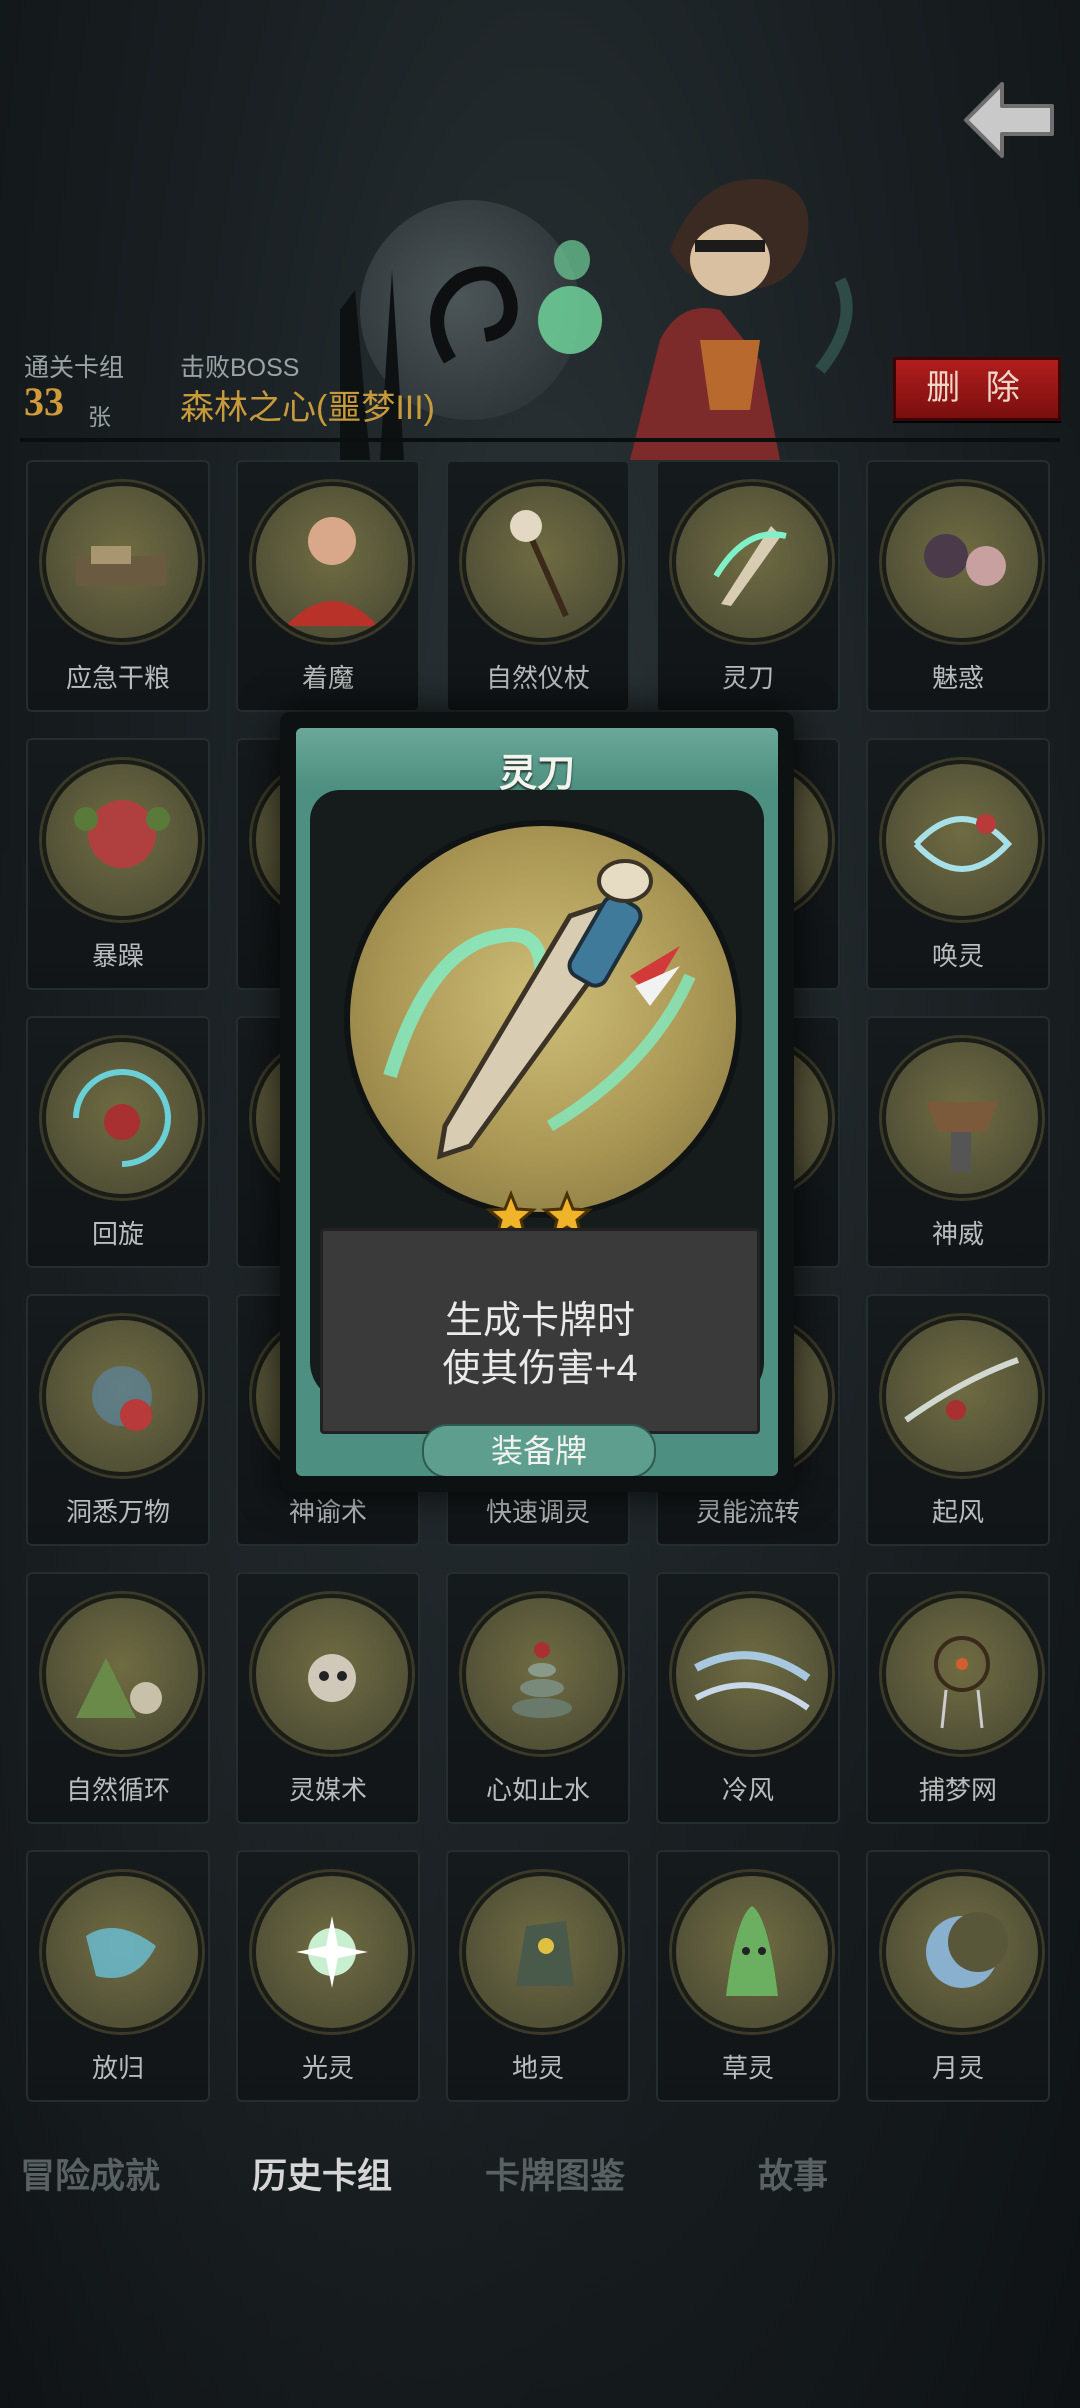 The image size is (1080, 2408). Describe the element at coordinates (752, 1674) in the screenshot. I see `cold-wind-icon` at that location.